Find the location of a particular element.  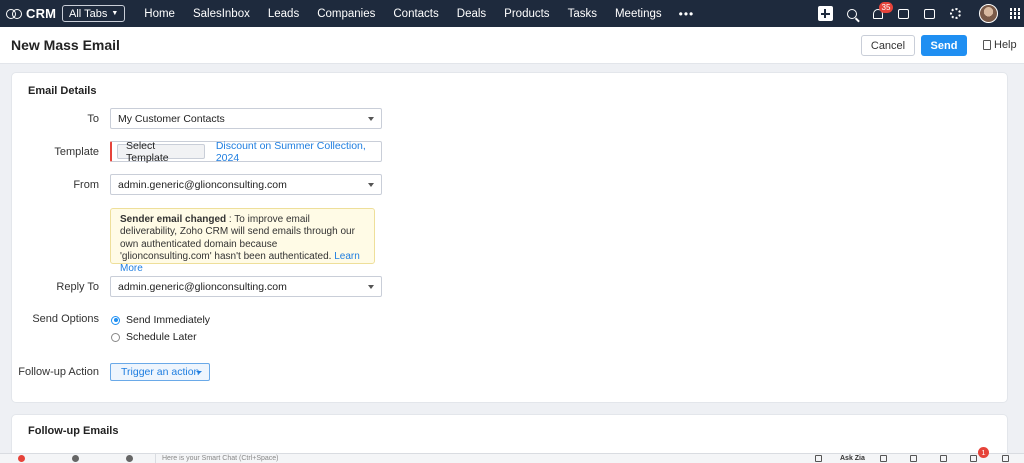

to-select: My Customer Contacts is located at coordinates (246, 118).